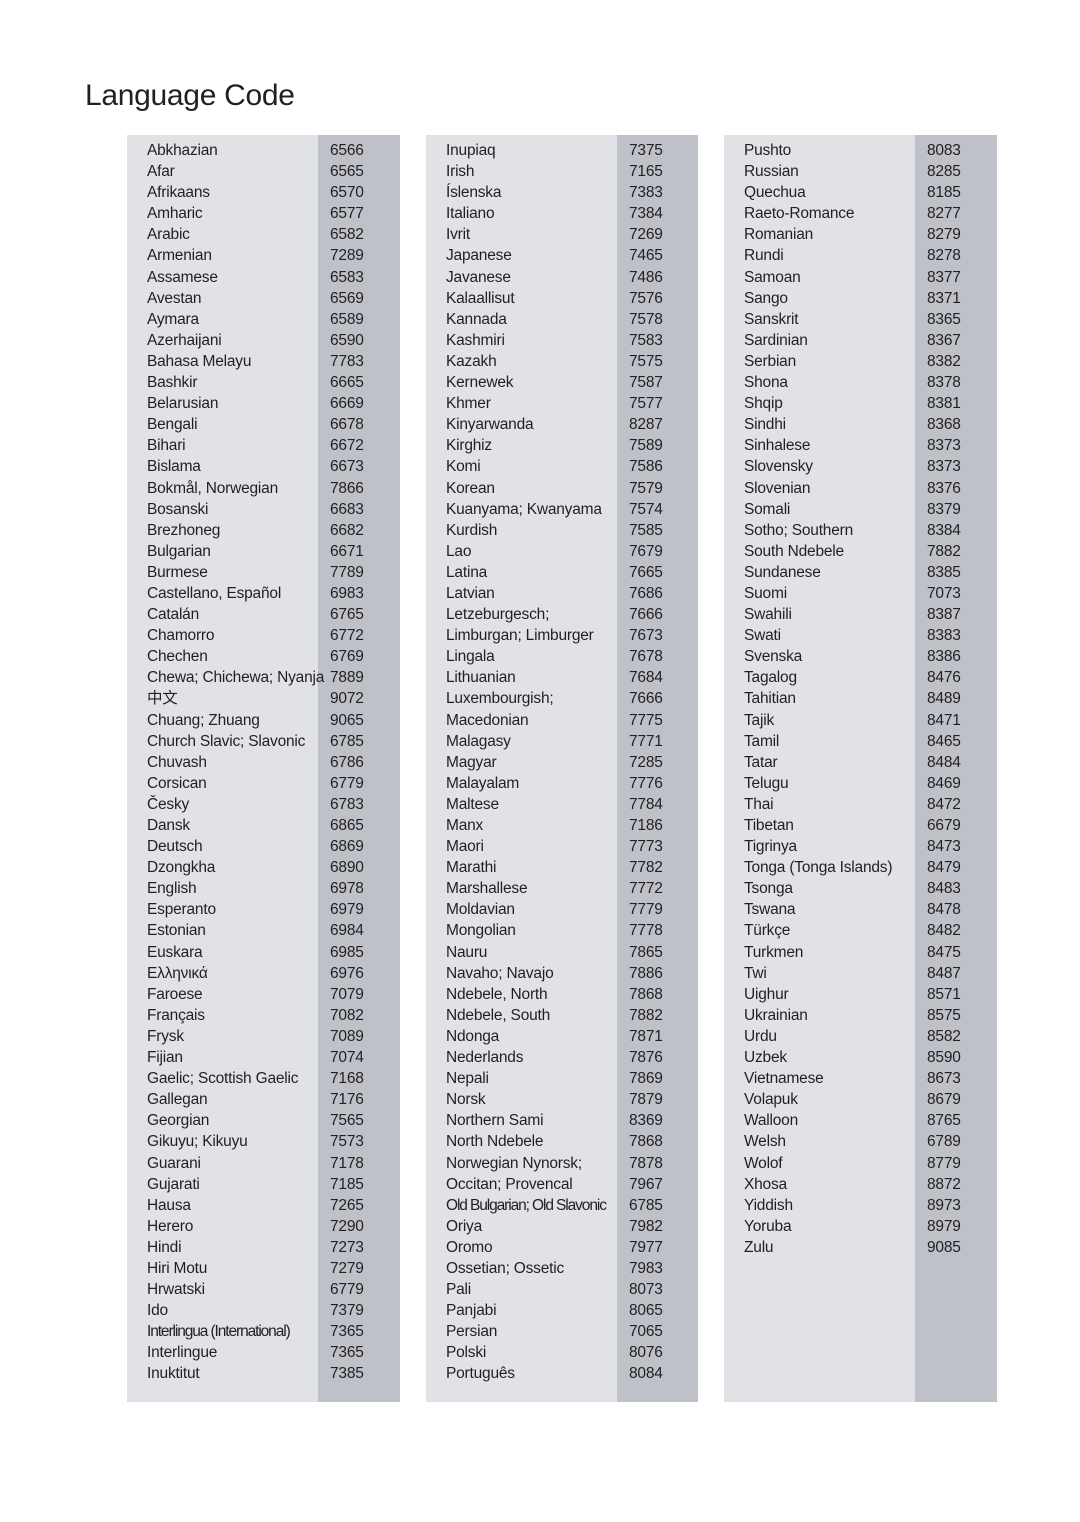  What do you see at coordinates (562, 614) in the screenshot?
I see `language-row: Letzeburgesch; 7666` at bounding box center [562, 614].